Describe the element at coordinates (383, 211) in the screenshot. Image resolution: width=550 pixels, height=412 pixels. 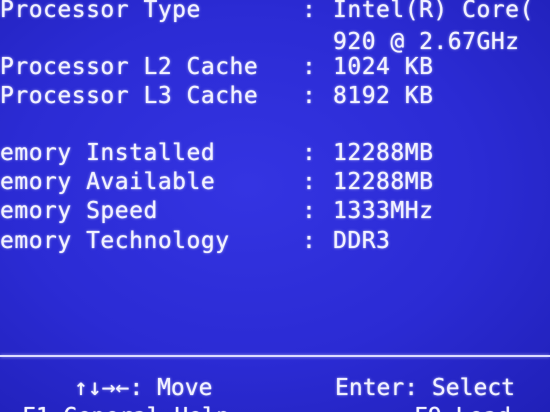
I see `memory-speed-value: 1333MHz` at that location.